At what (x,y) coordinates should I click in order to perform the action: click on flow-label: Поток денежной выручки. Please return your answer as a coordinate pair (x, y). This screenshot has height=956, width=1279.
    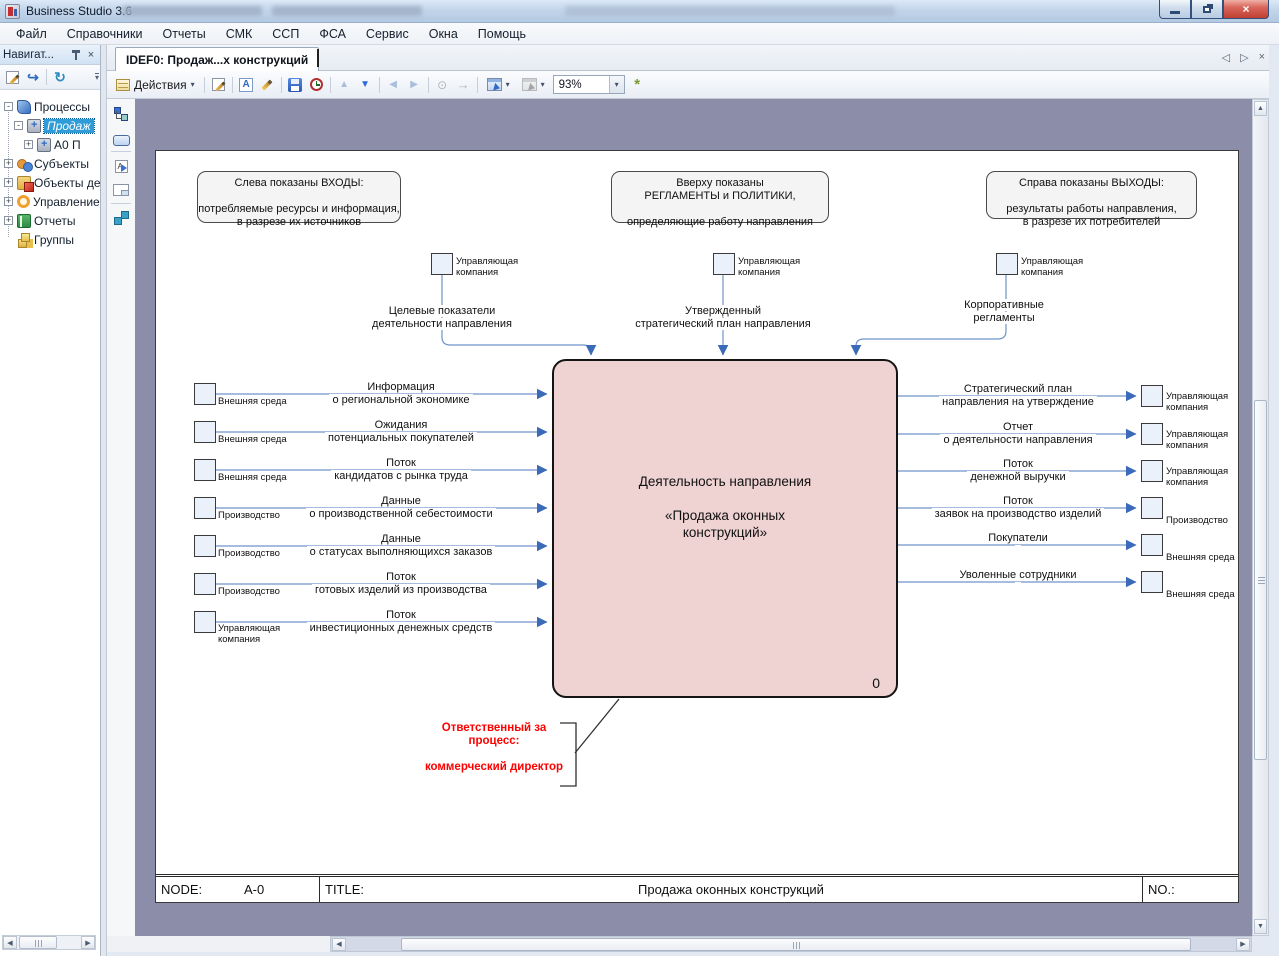
    Looking at the image, I should click on (1018, 471).